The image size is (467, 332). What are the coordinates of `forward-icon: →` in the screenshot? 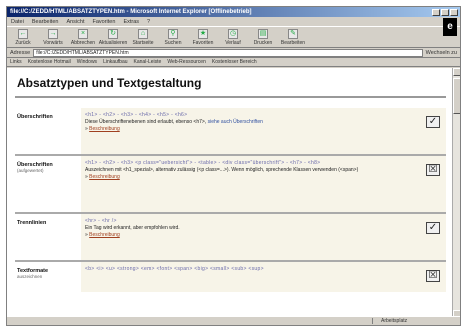 It's located at (53, 33).